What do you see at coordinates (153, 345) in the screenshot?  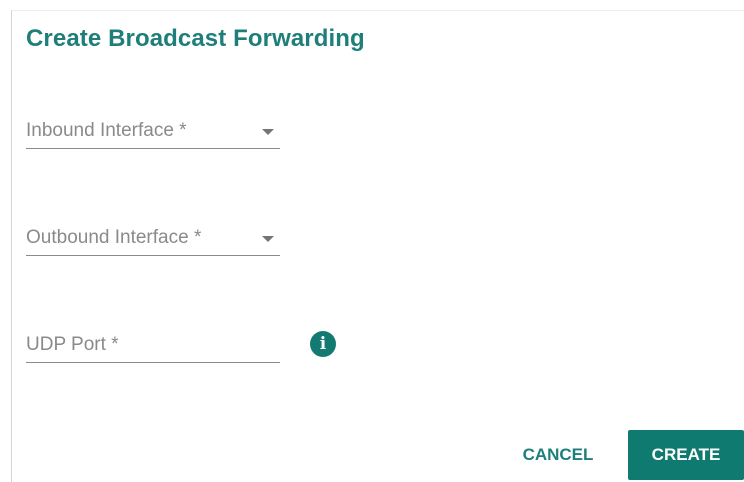 I see `udp-port-input: UDP Port *` at bounding box center [153, 345].